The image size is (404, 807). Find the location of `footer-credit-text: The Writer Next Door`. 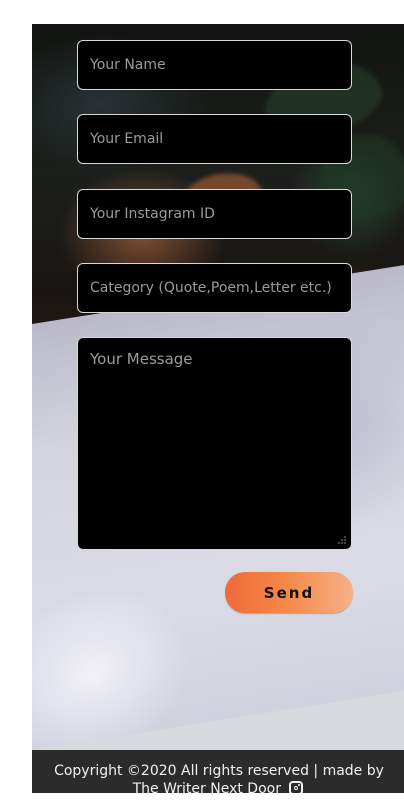

footer-credit-text: The Writer Next Door is located at coordinates (206, 787).